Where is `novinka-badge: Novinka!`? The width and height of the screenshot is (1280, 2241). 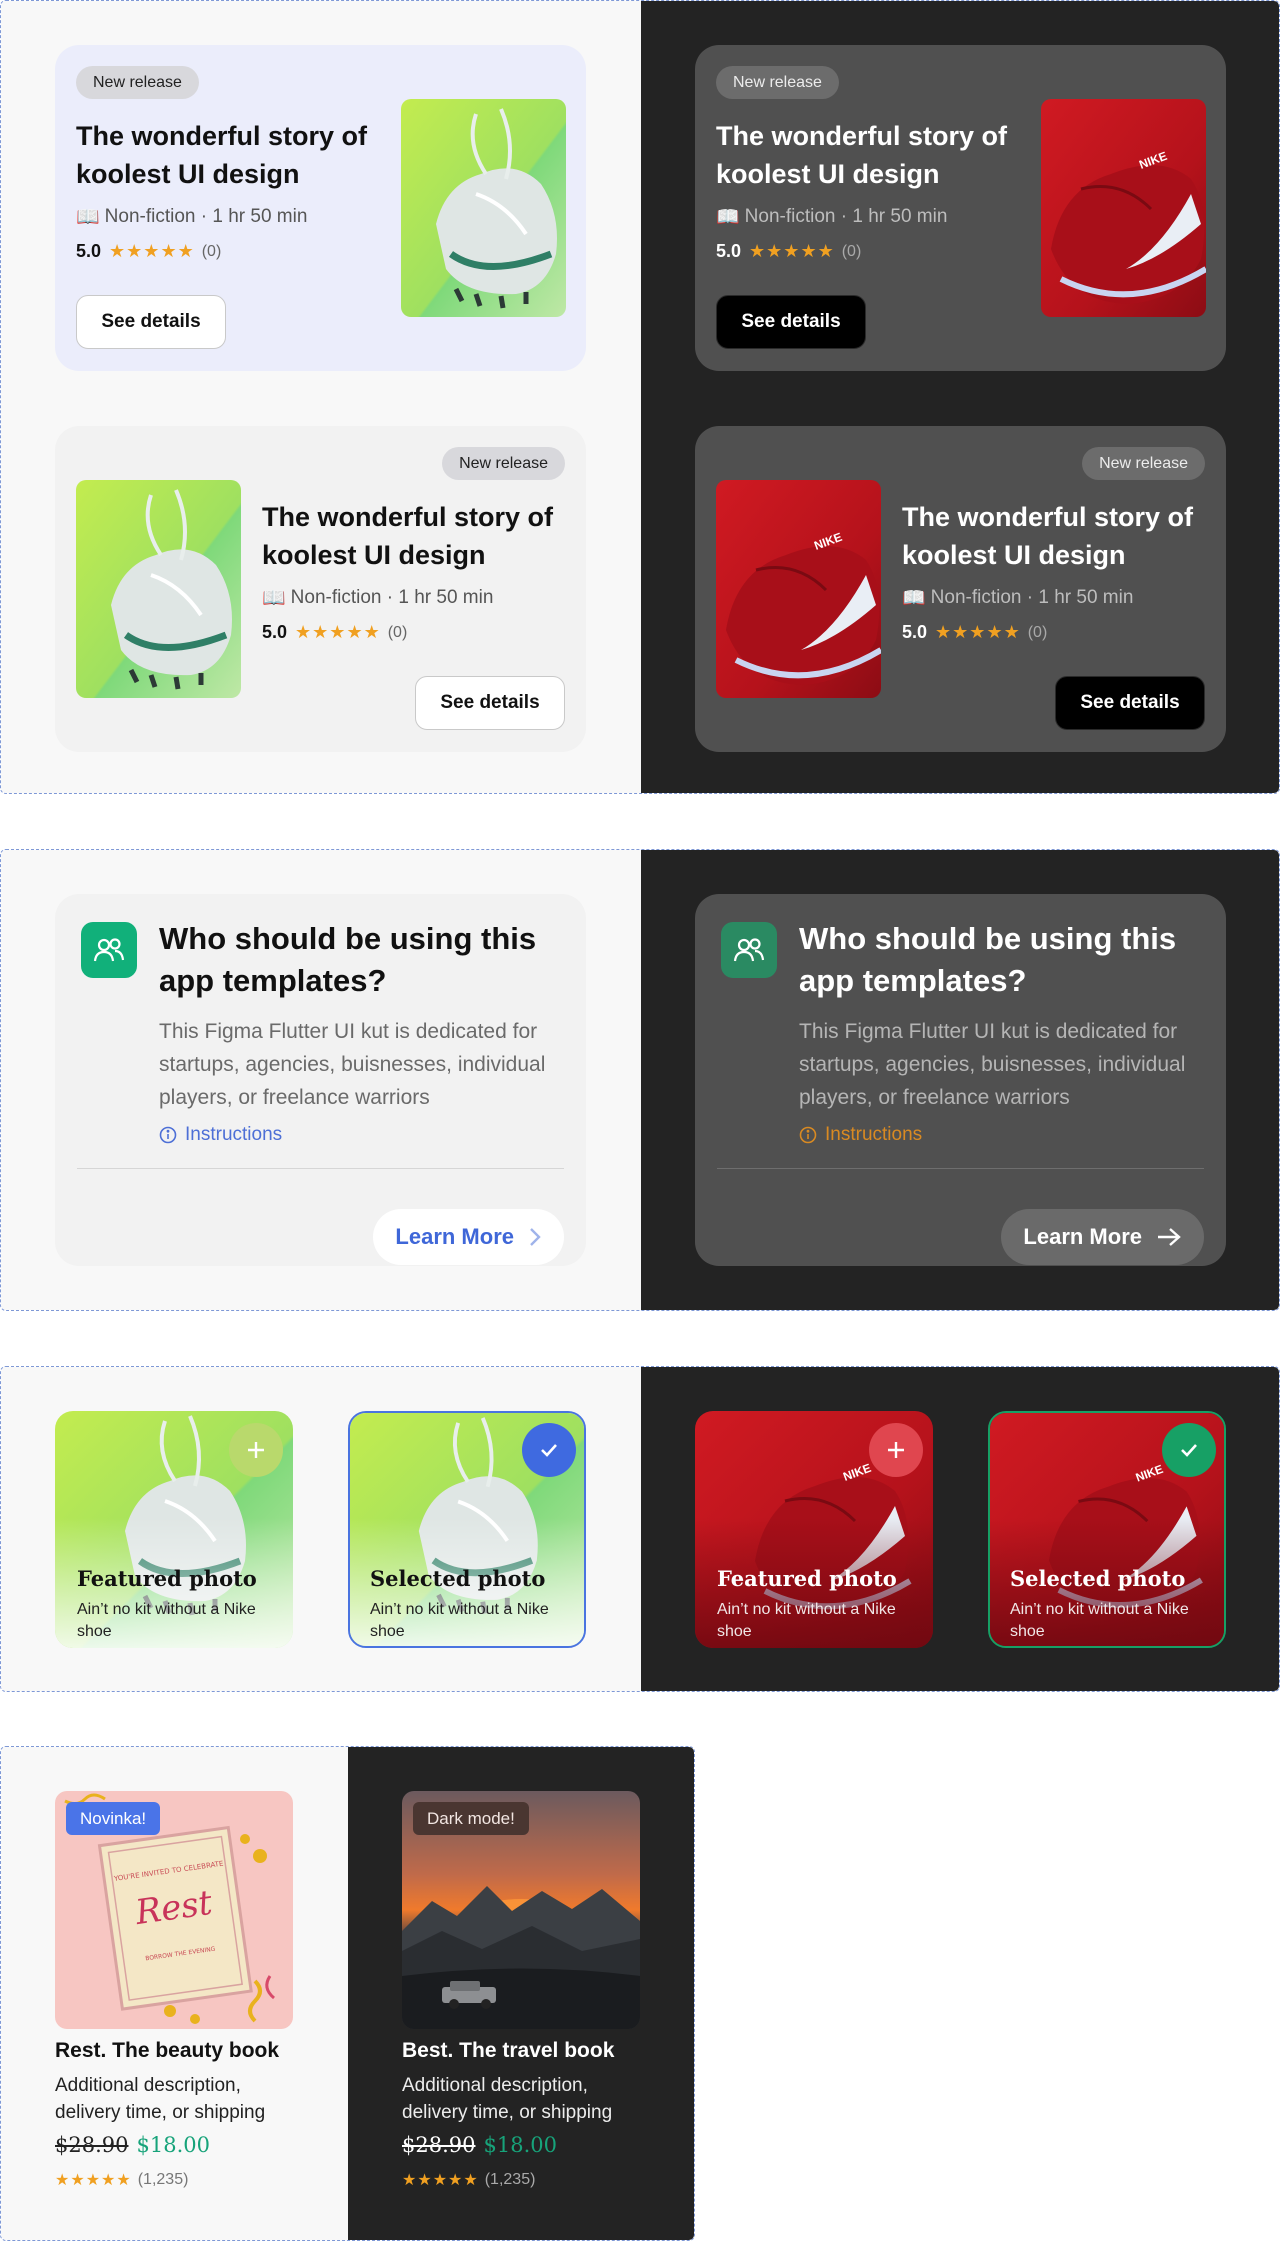
novinka-badge: Novinka! is located at coordinates (113, 1818).